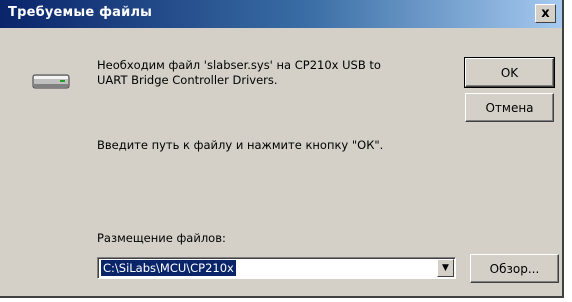  Describe the element at coordinates (187, 80) in the screenshot. I see `message-line-2: UART Bridge Controller Drivers.` at that location.